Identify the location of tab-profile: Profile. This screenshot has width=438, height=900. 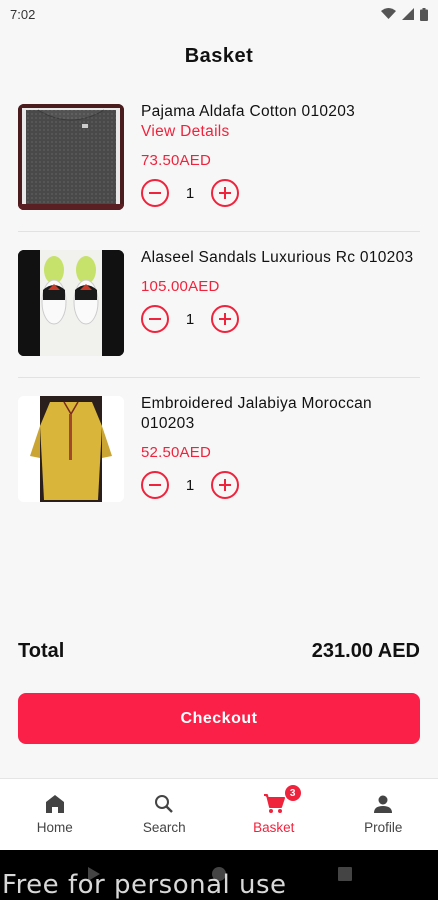
(383, 814).